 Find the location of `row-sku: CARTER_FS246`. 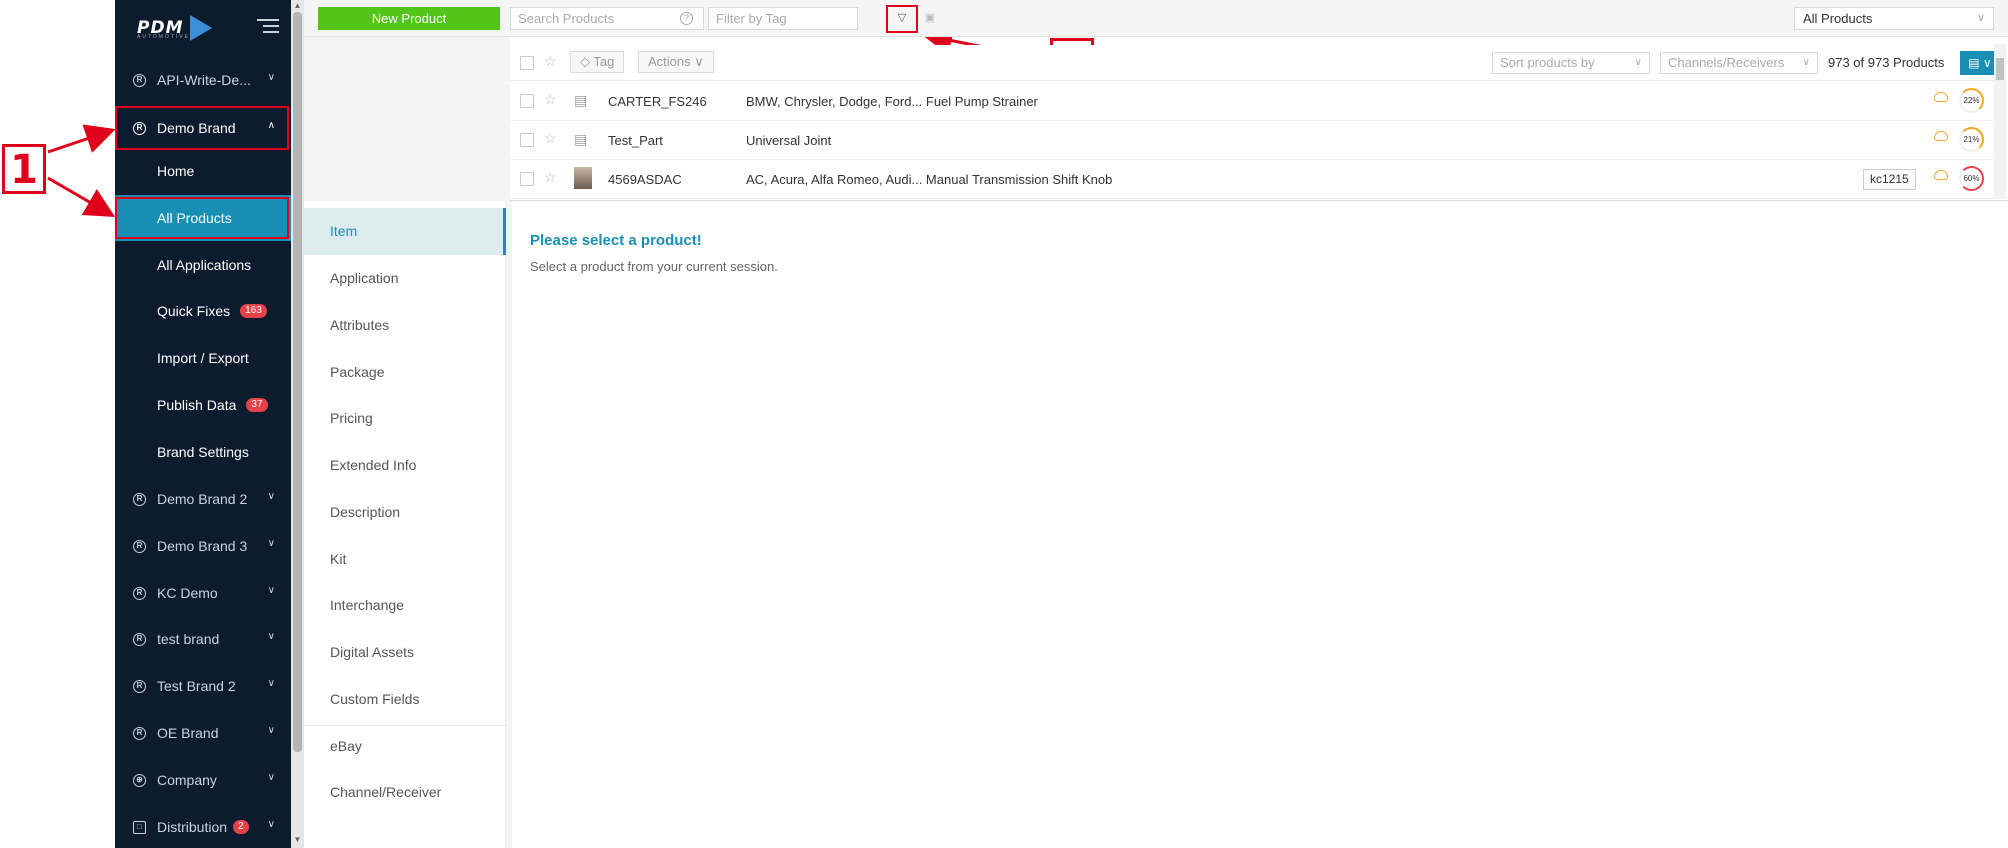

row-sku: CARTER_FS246 is located at coordinates (657, 101).